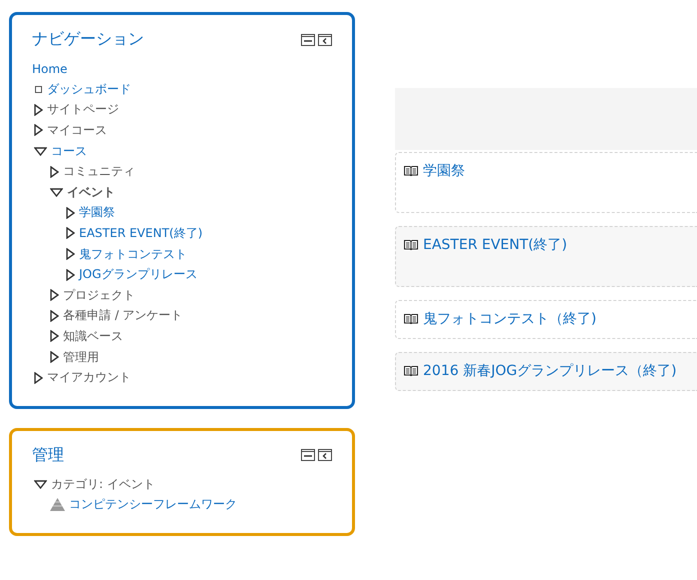 This screenshot has height=580, width=697. I want to click on tree-item: 学園祭, so click(97, 213).